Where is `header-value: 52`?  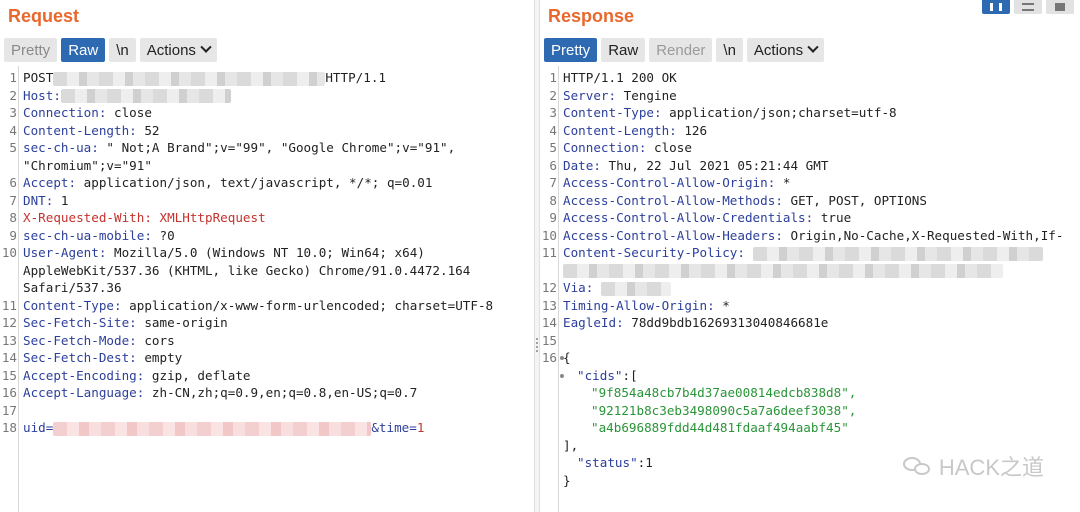
header-value: 52 is located at coordinates (148, 130).